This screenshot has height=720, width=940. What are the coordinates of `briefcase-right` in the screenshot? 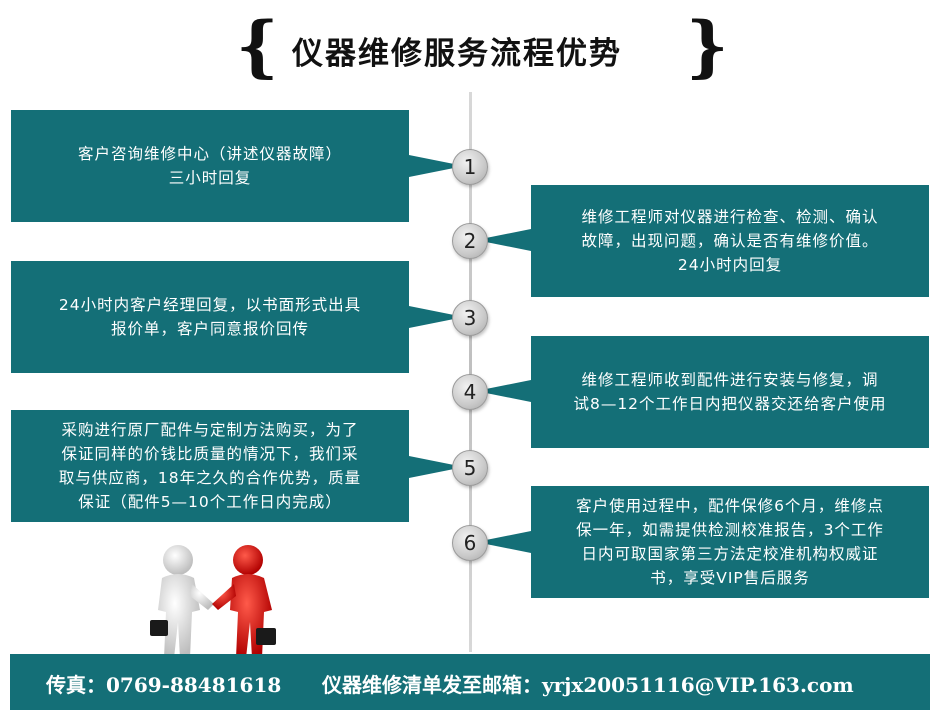 It's located at (266, 636).